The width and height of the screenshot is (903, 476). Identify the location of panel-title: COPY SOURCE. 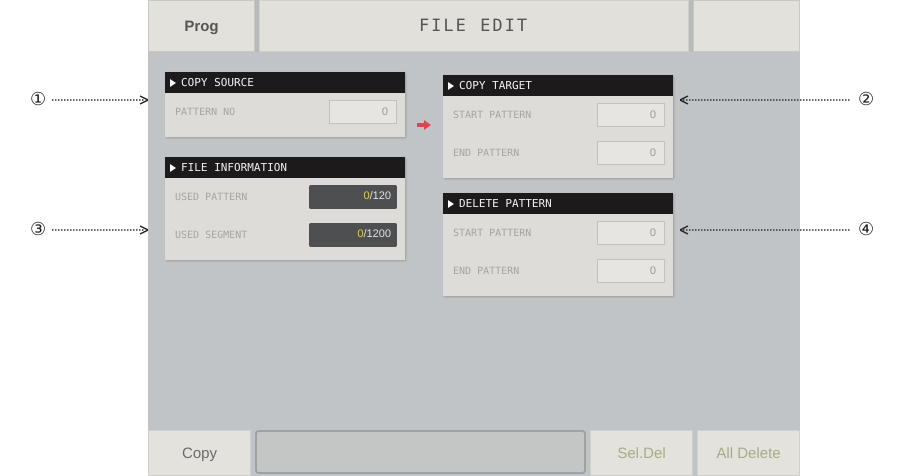
(217, 82).